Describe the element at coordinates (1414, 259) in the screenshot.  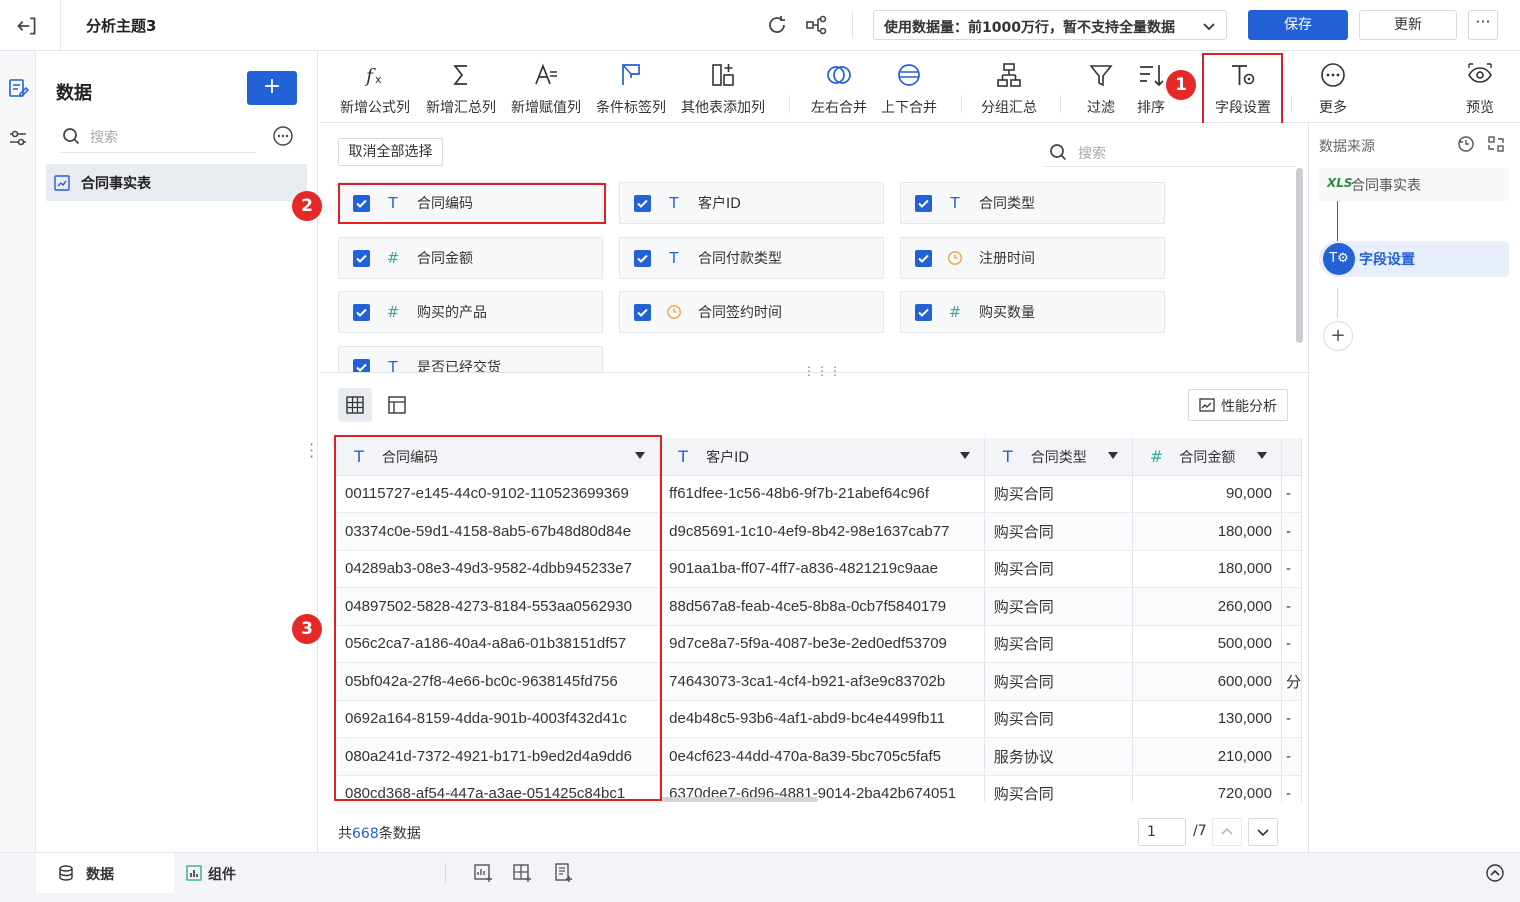
I see `step-field-settings: T⚙ 字段设置` at that location.